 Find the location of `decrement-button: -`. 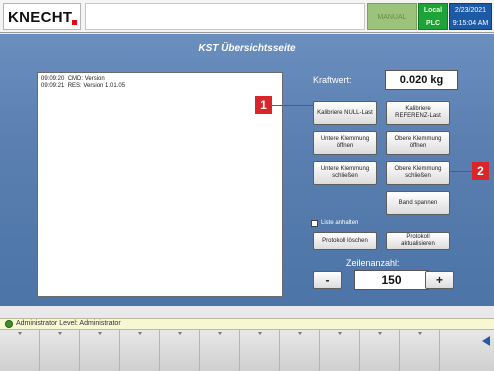

decrement-button: - is located at coordinates (327, 280).